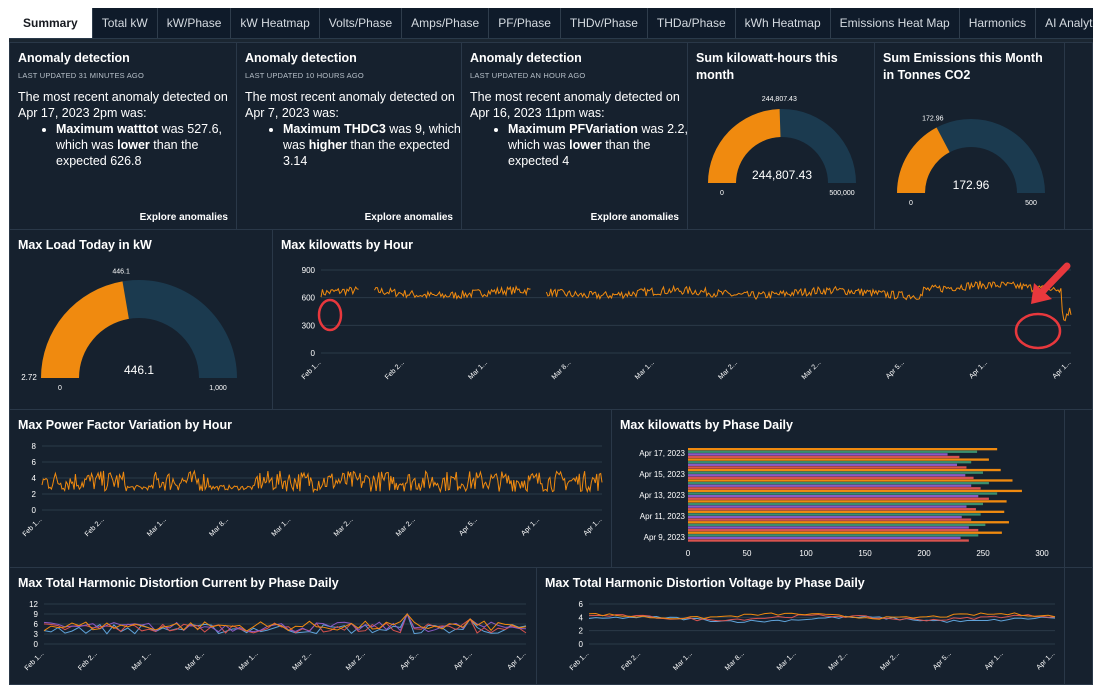  I want to click on gauge-value: 244,807.43, so click(782, 175).